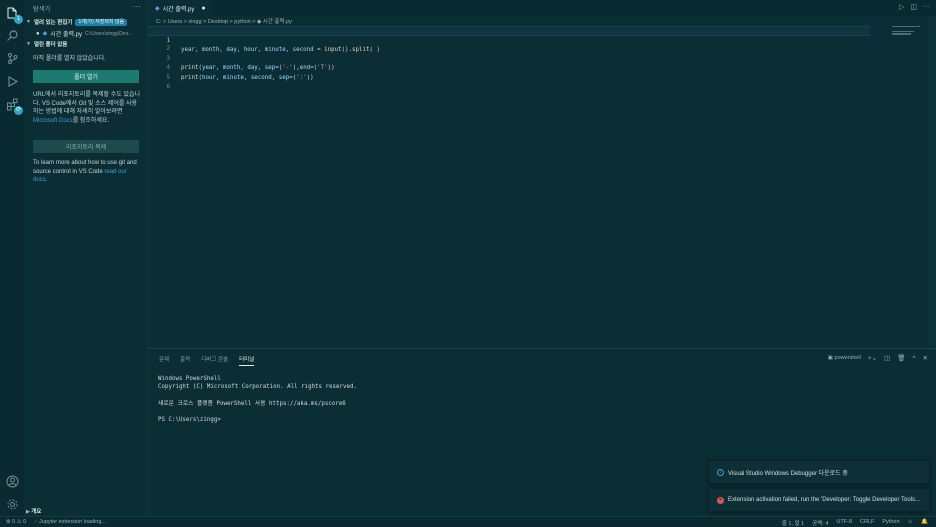 The image size is (936, 527). Describe the element at coordinates (91, 120) in the screenshot. I see `clone-text-part2: 를 참조하세요.` at that location.